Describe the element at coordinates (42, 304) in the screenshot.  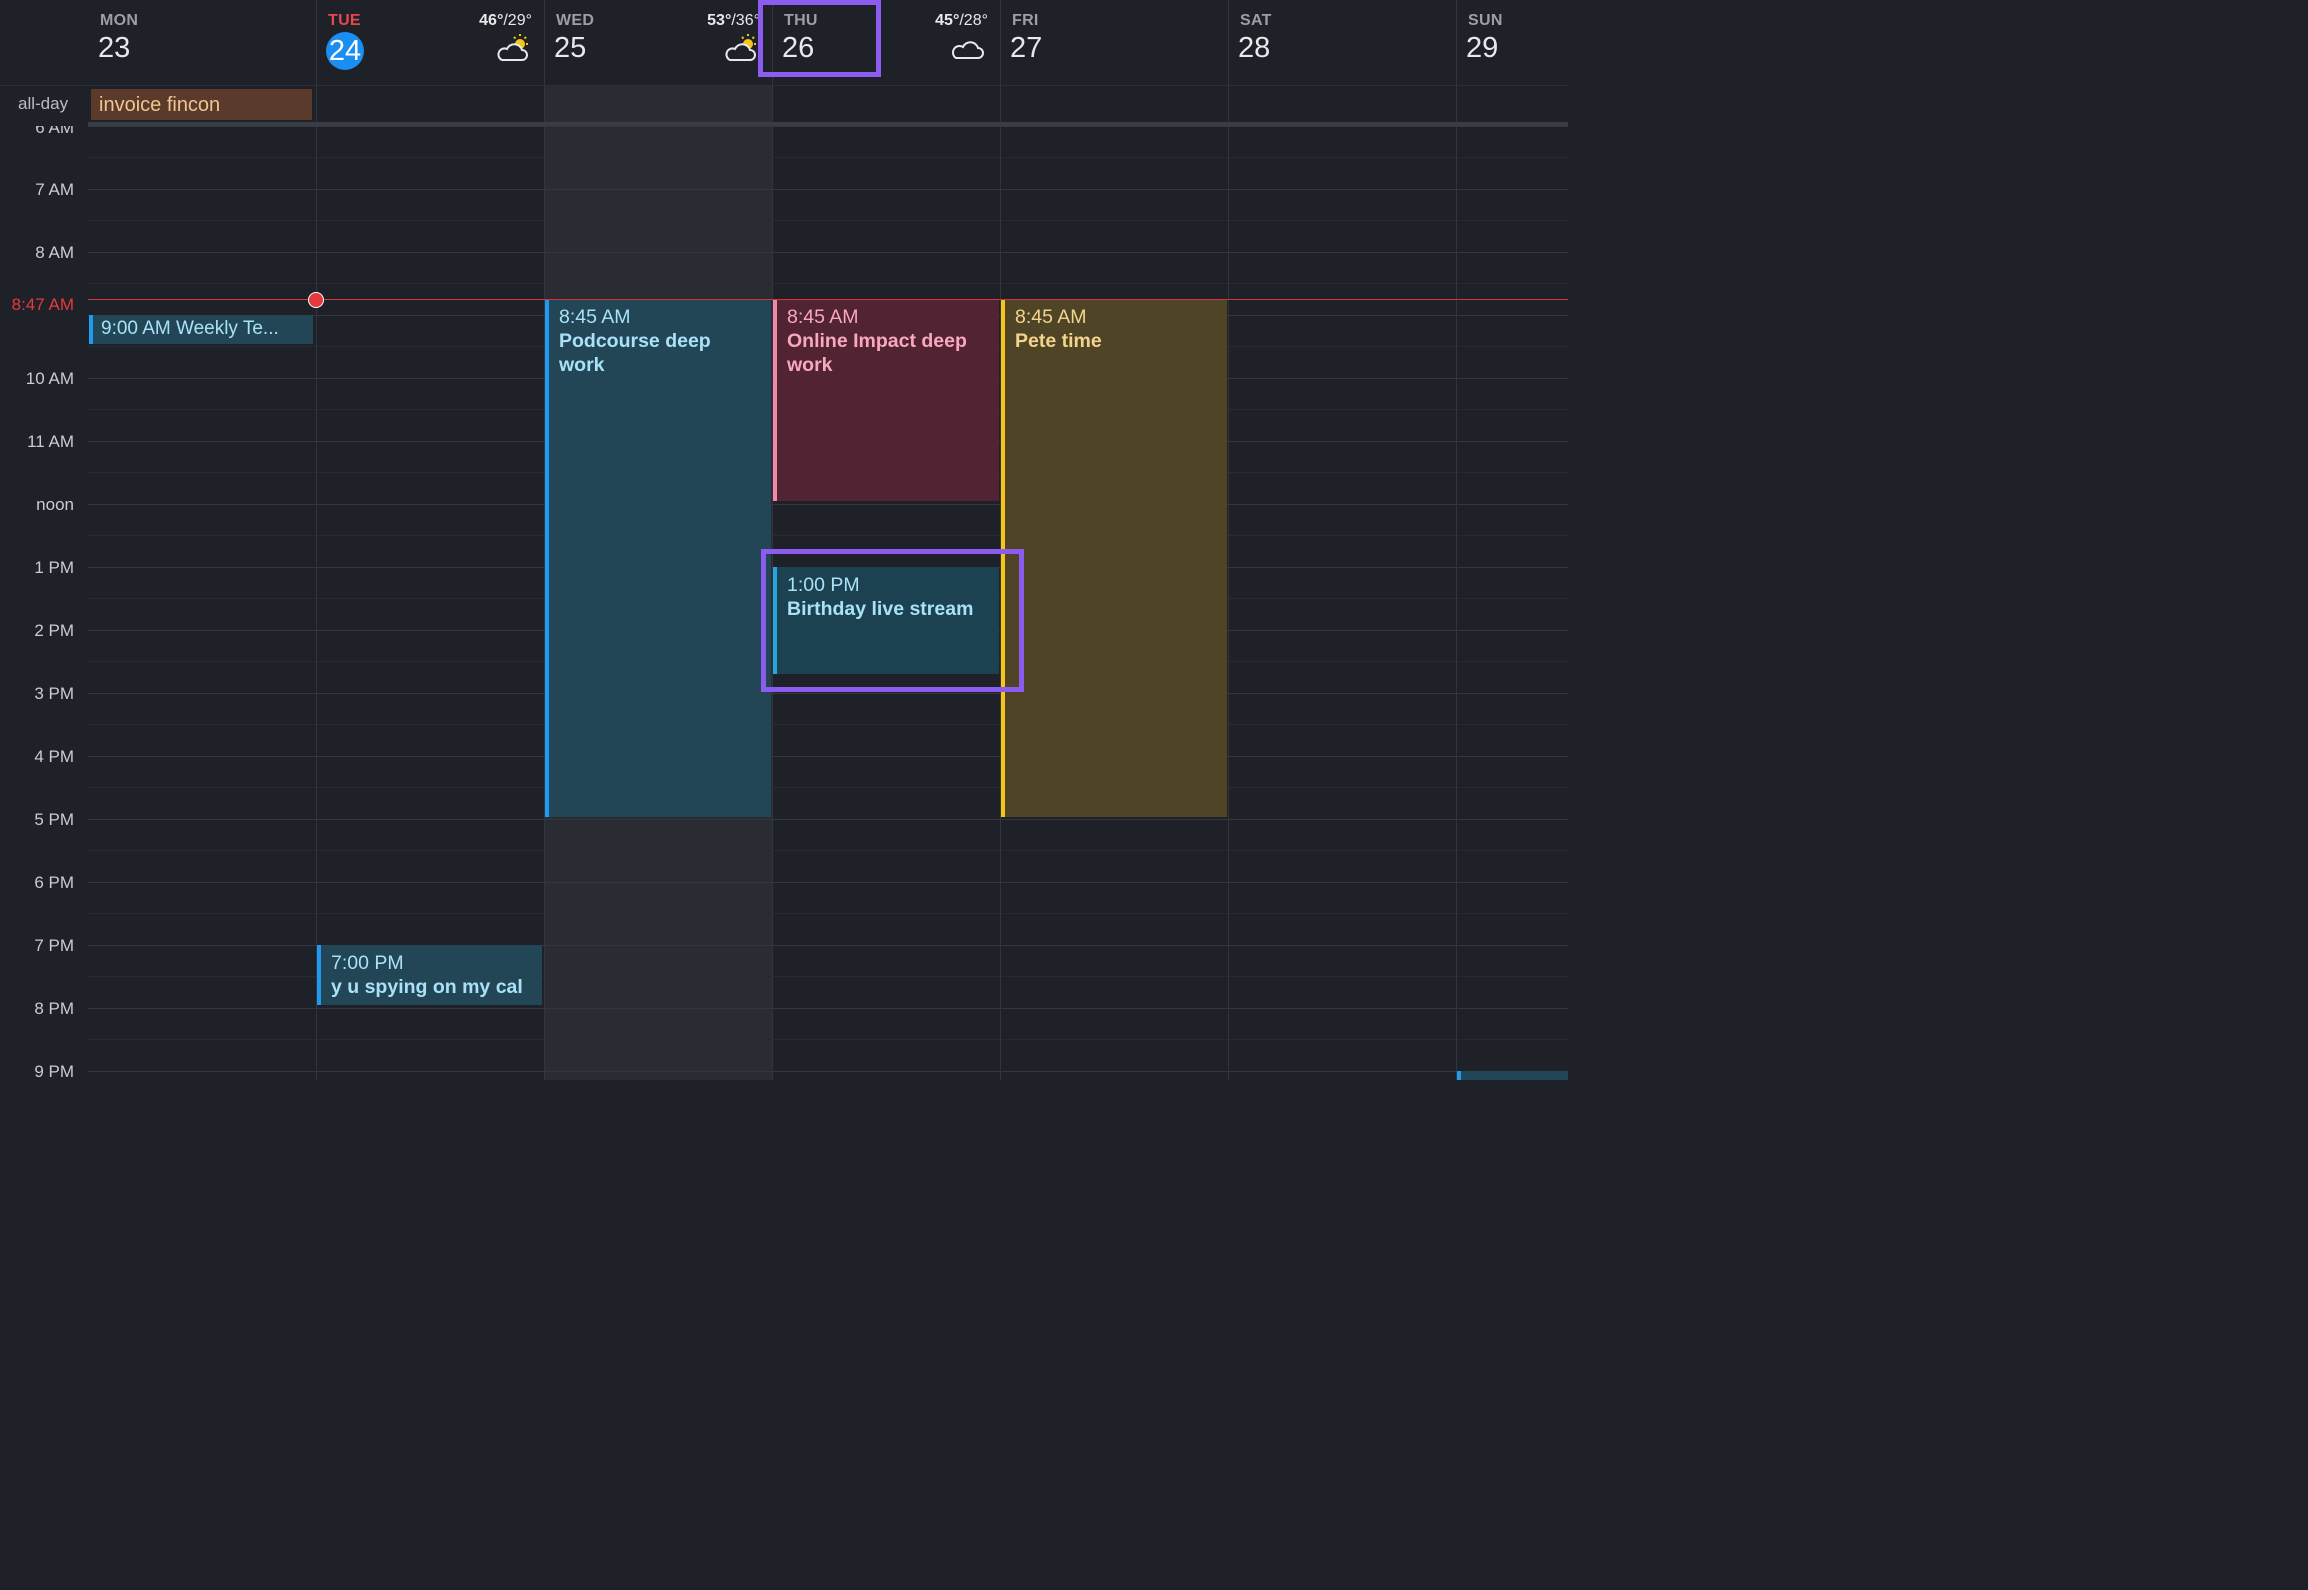
I see `current-time-label: 8:47 AM` at that location.